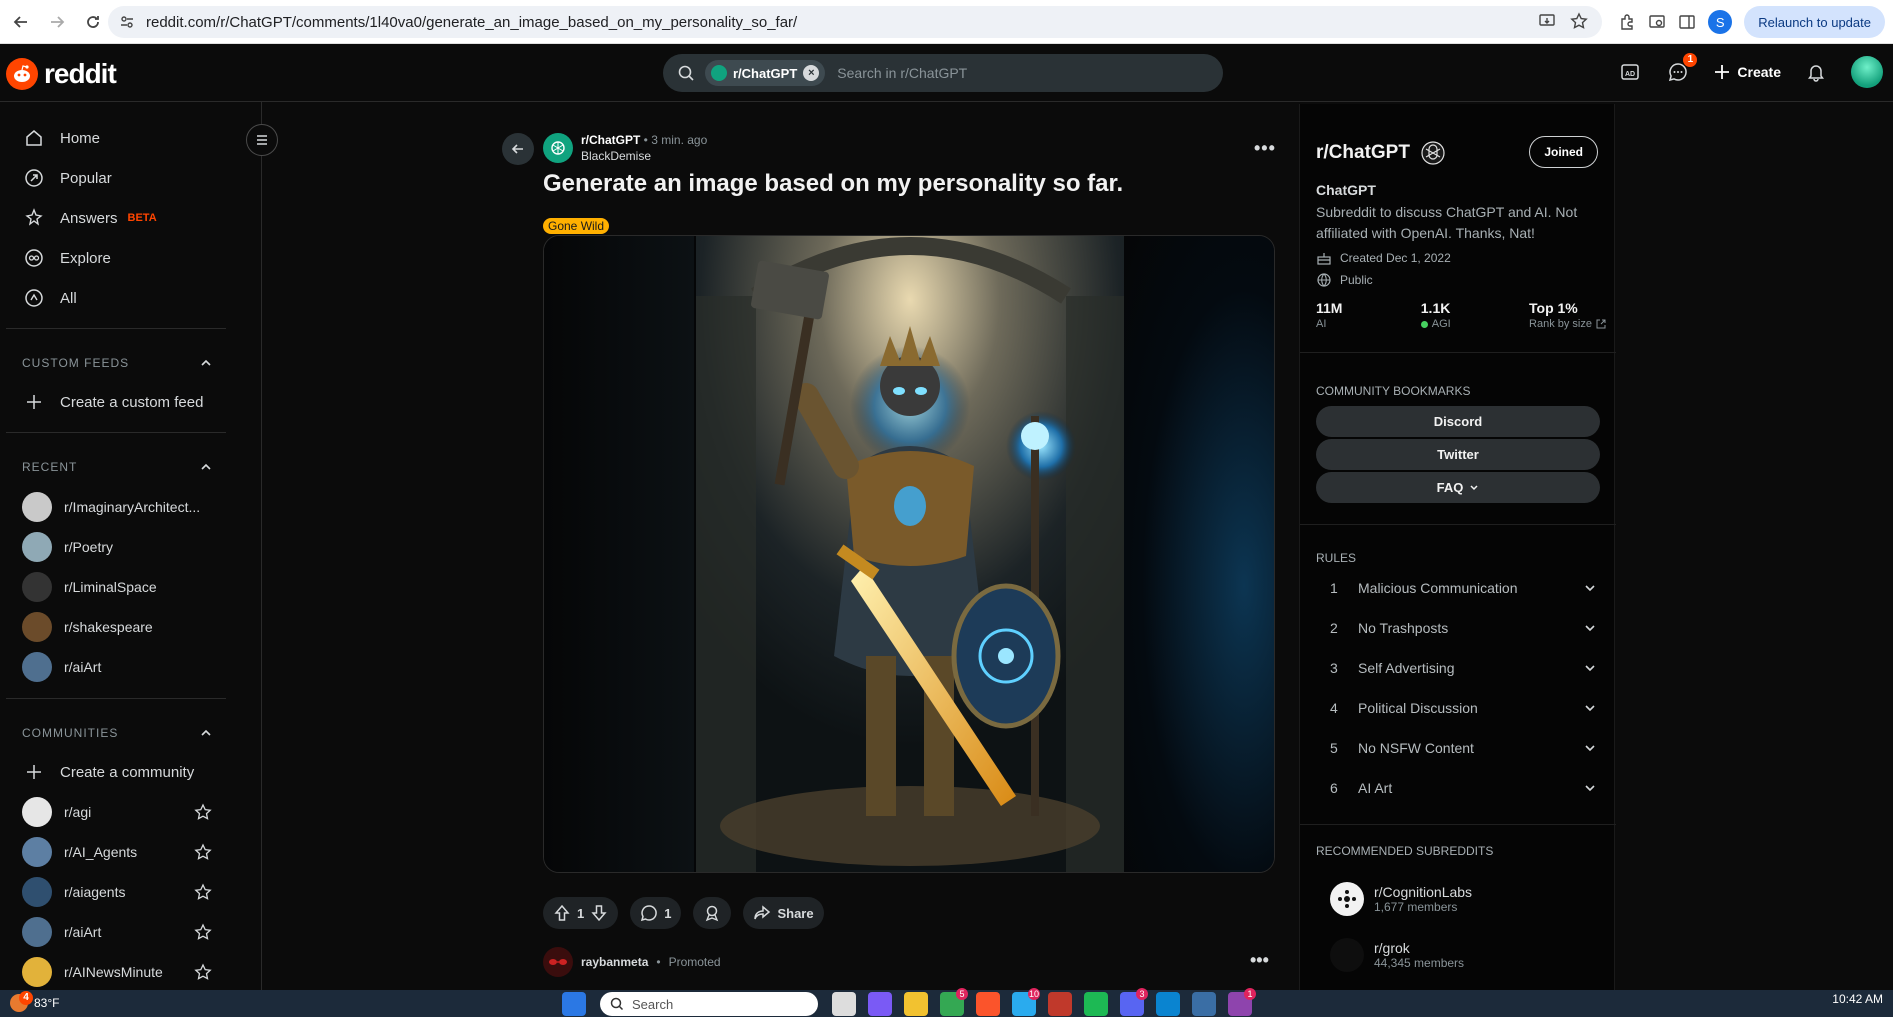 The width and height of the screenshot is (1893, 1017). What do you see at coordinates (127, 22) in the screenshot?
I see `site-info-icon` at bounding box center [127, 22].